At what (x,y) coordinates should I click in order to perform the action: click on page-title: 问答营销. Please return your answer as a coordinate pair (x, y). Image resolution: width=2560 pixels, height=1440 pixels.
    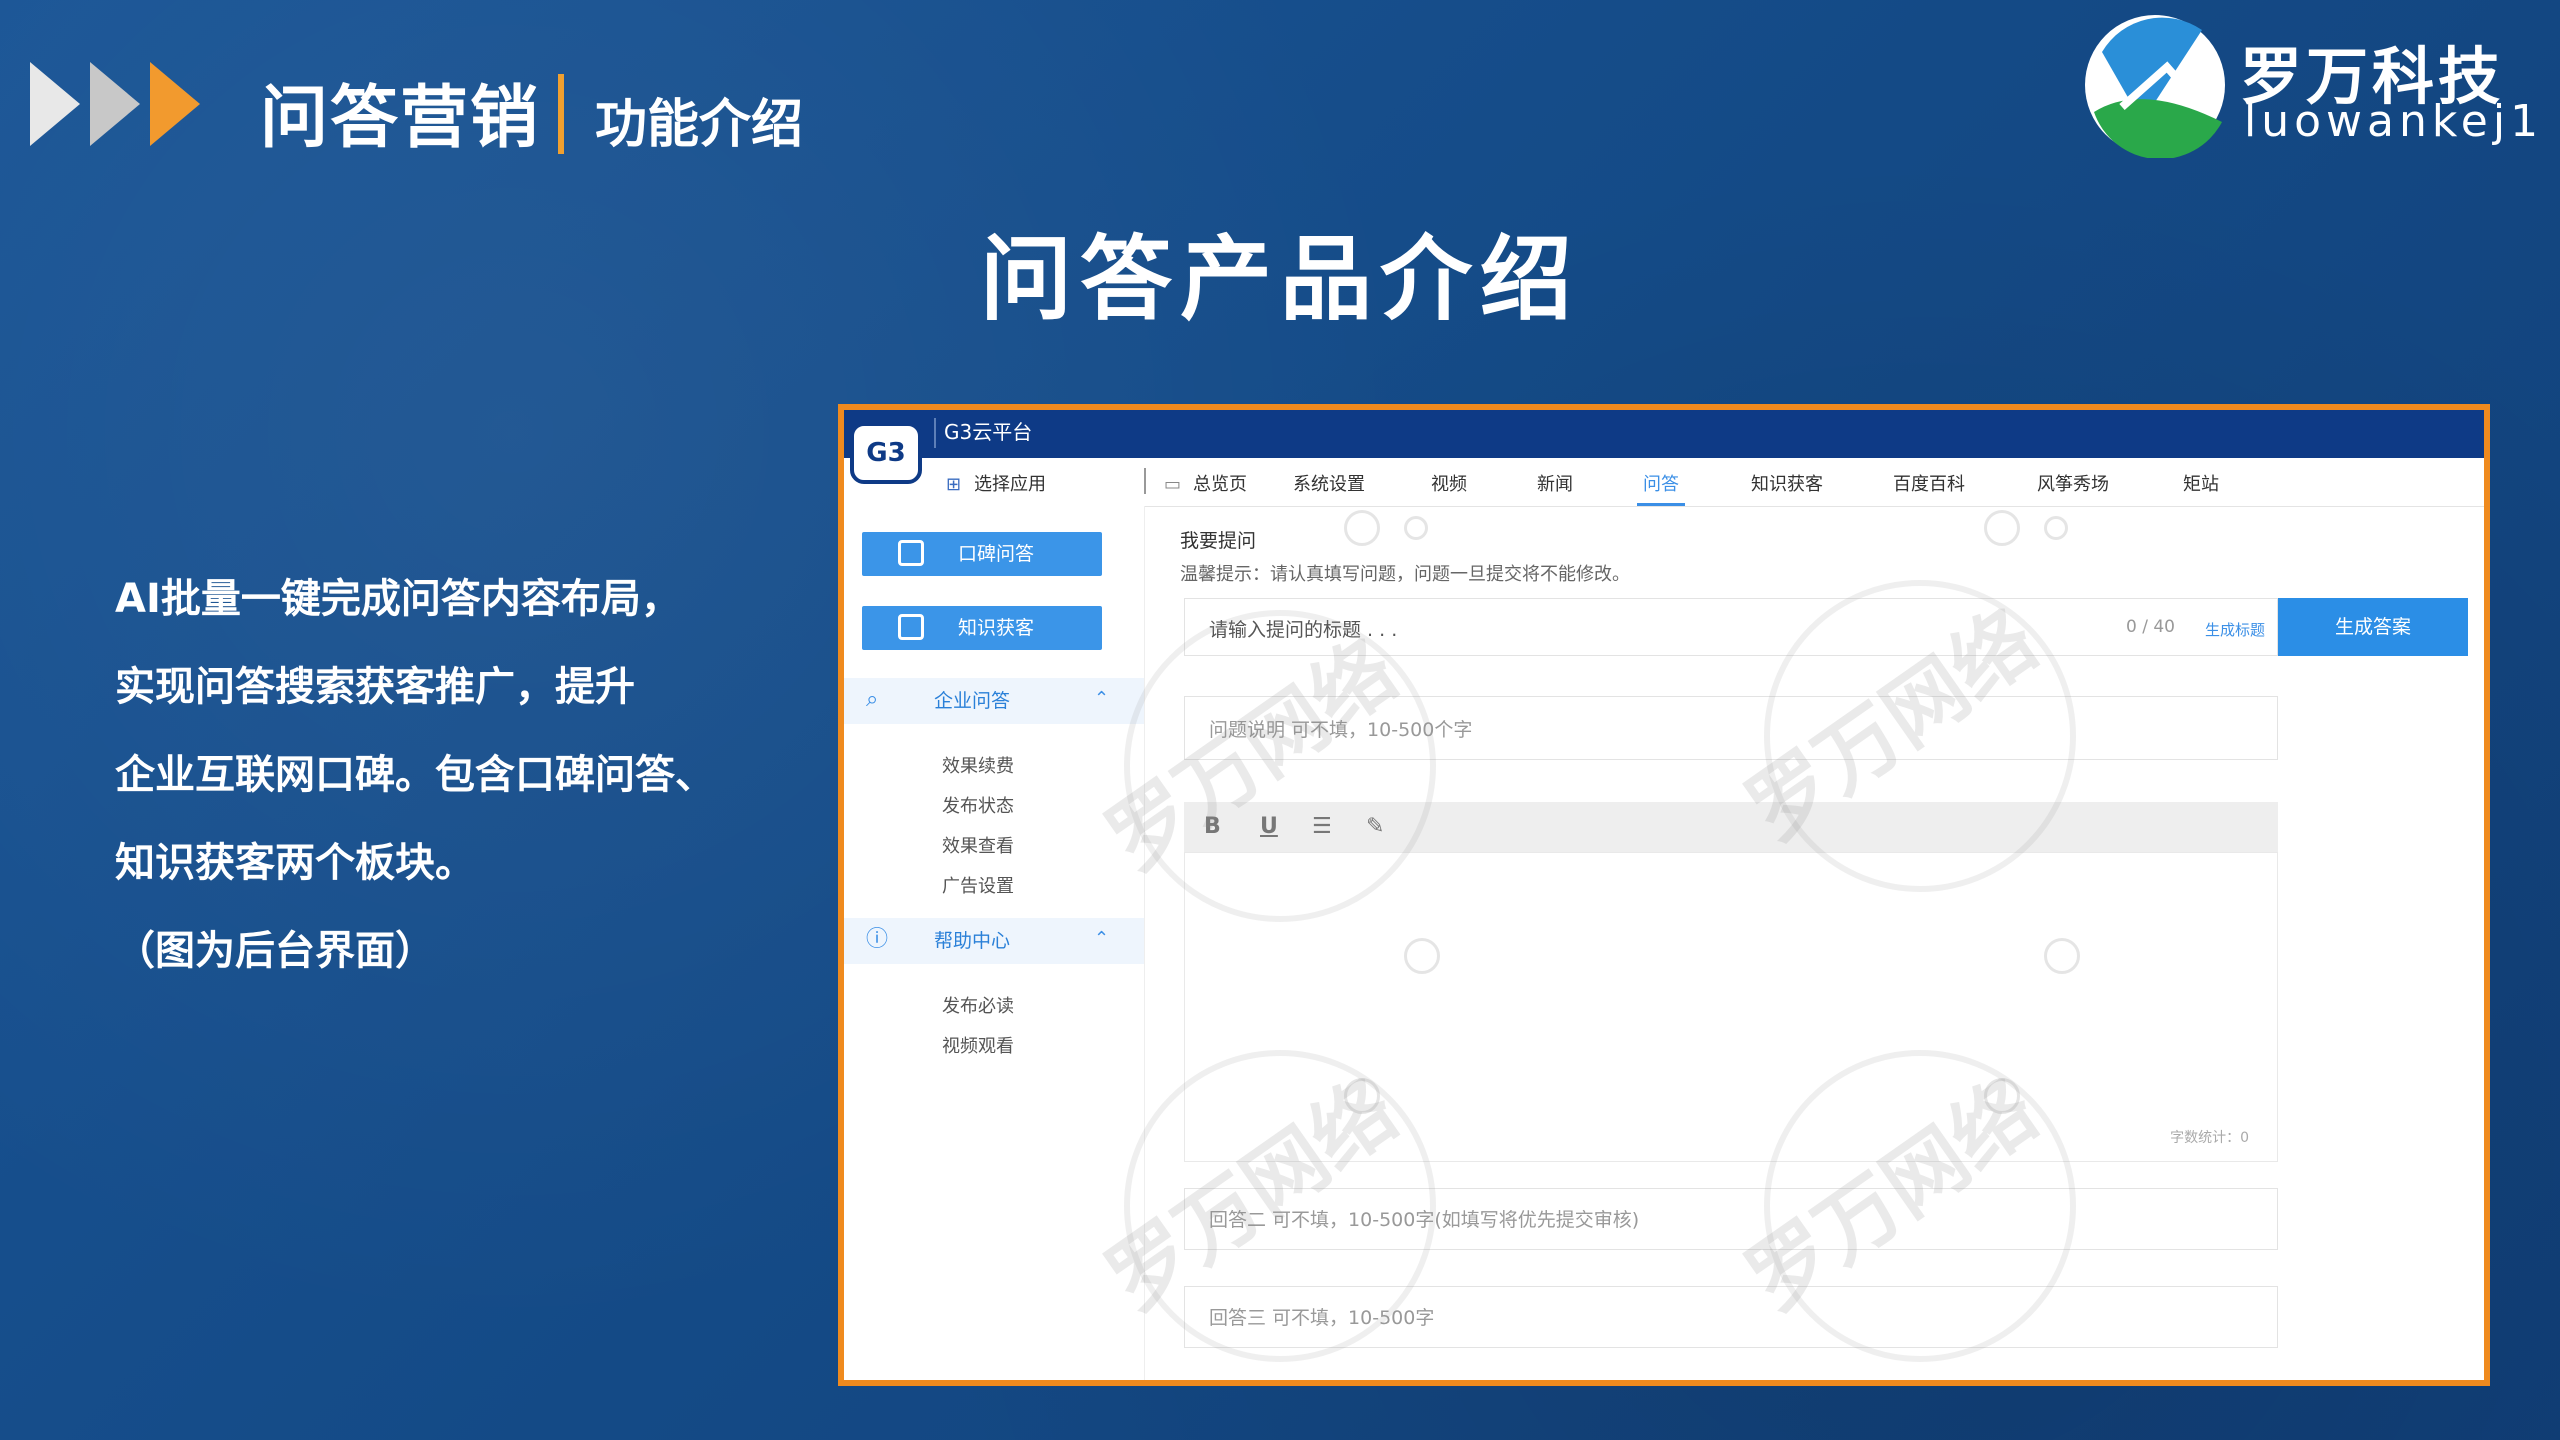
    Looking at the image, I should click on (400, 118).